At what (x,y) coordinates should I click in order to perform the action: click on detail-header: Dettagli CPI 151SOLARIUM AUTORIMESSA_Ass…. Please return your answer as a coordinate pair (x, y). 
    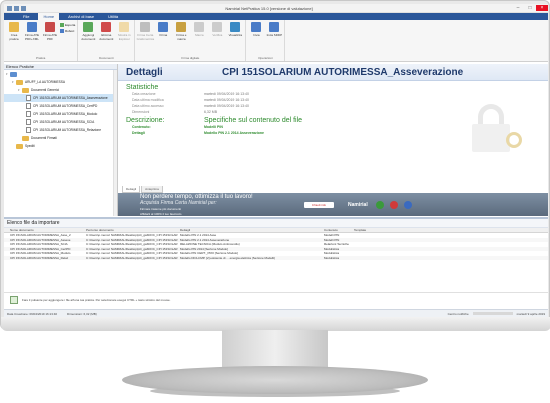
    Looking at the image, I should click on (333, 72).